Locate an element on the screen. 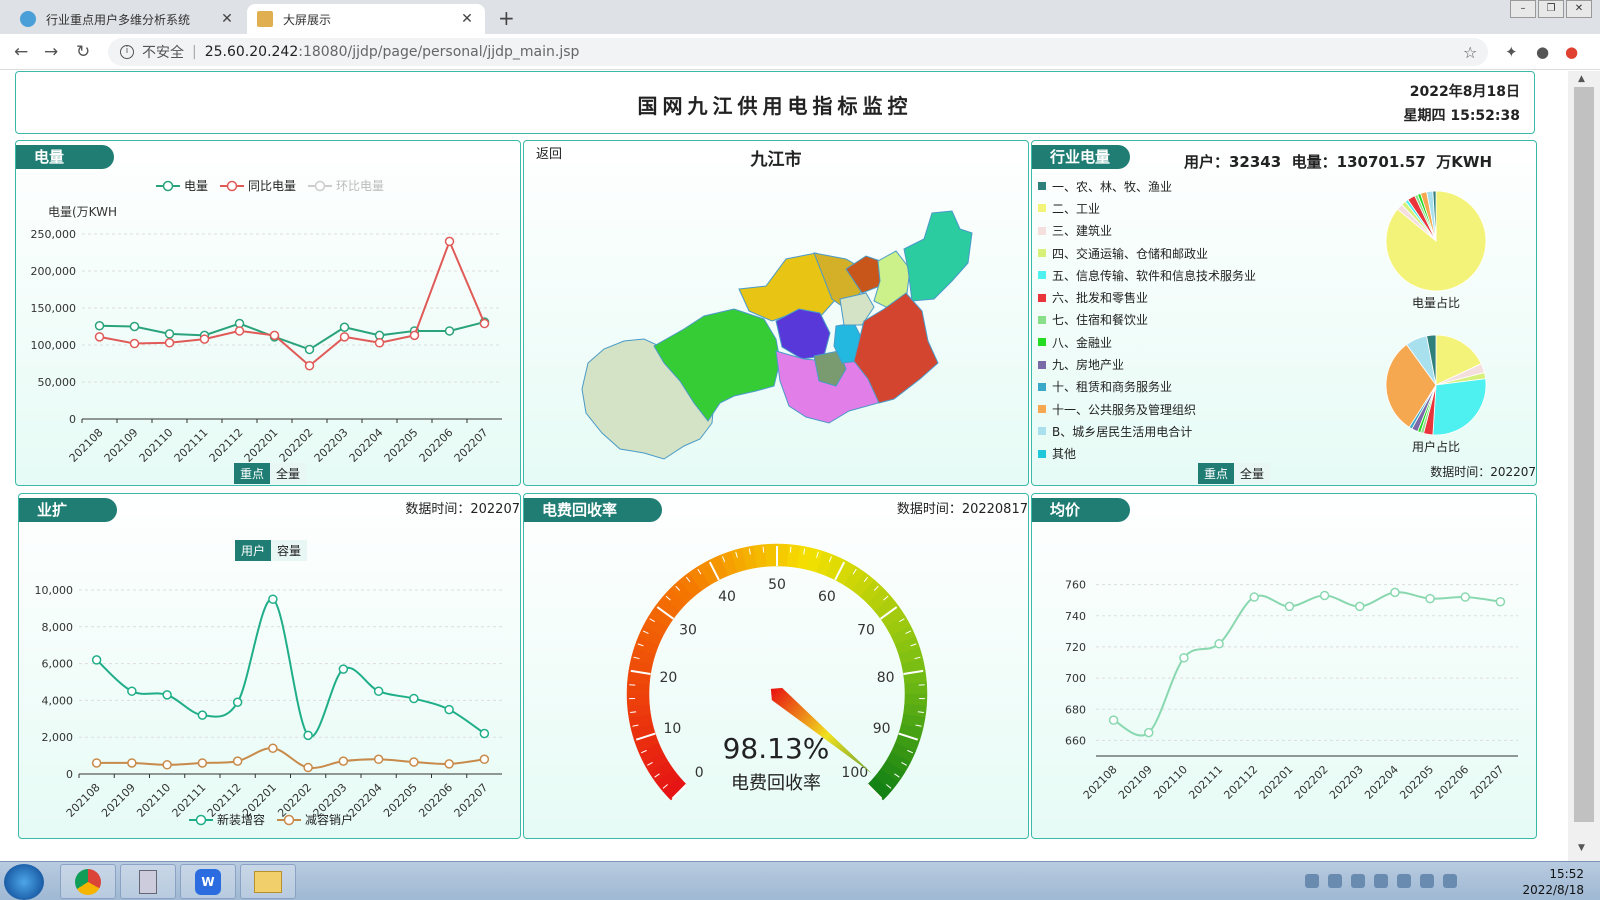  gauge-label: 50 is located at coordinates (777, 585).